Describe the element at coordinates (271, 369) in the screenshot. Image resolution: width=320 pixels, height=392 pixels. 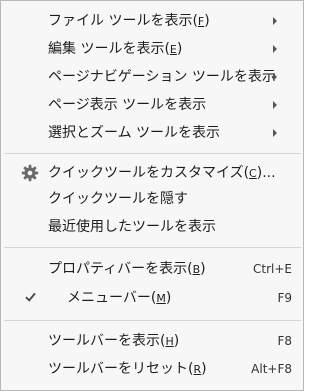
I see `menu-item-shortcut: Alt+F8` at that location.